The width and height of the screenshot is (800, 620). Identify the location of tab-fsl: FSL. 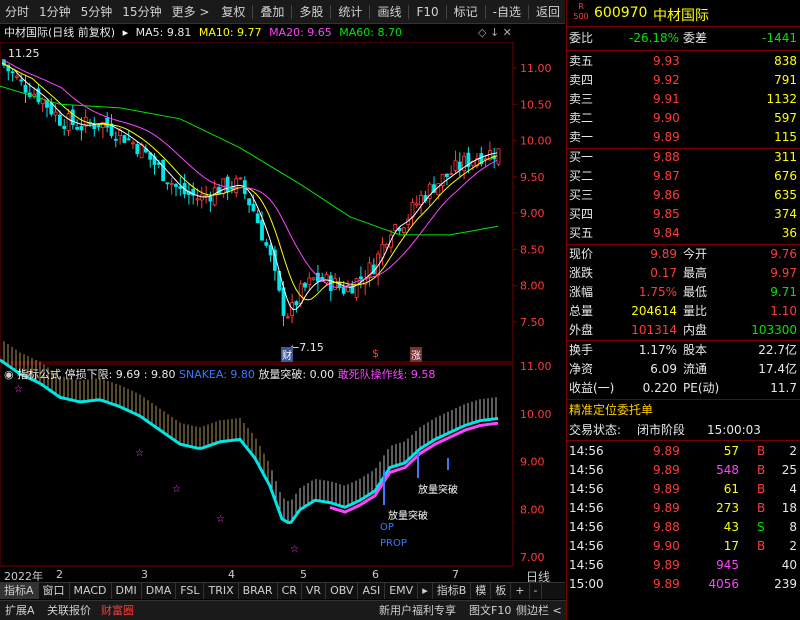
(190, 591).